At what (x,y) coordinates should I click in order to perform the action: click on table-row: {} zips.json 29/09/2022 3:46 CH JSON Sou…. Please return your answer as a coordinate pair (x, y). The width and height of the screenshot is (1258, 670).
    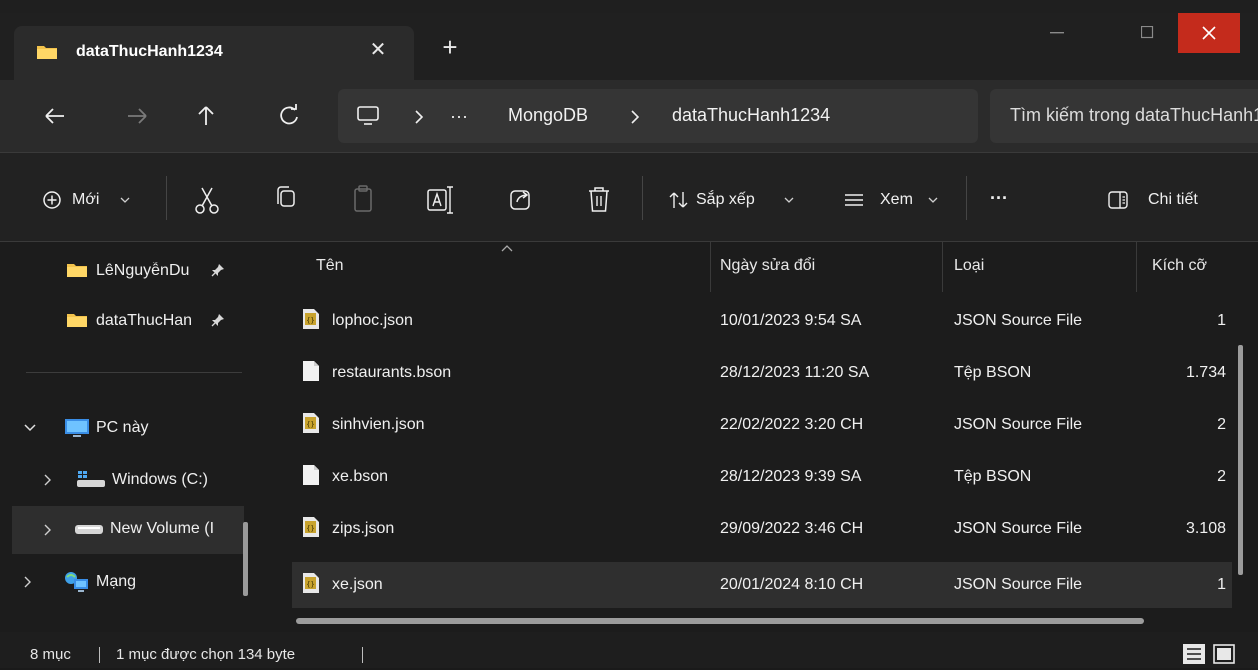
    Looking at the image, I should click on (762, 530).